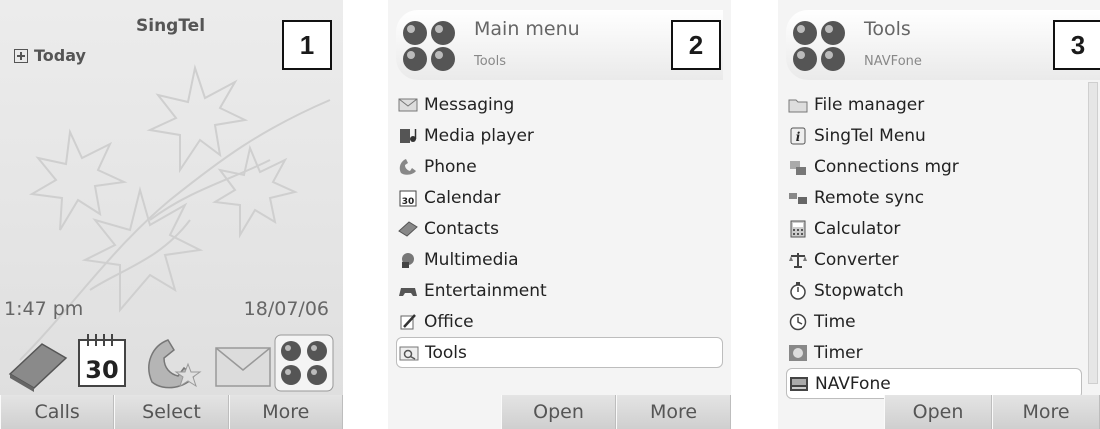 This screenshot has height=429, width=1100. Describe the element at coordinates (469, 104) in the screenshot. I see `menu-item-label: Messaging` at that location.